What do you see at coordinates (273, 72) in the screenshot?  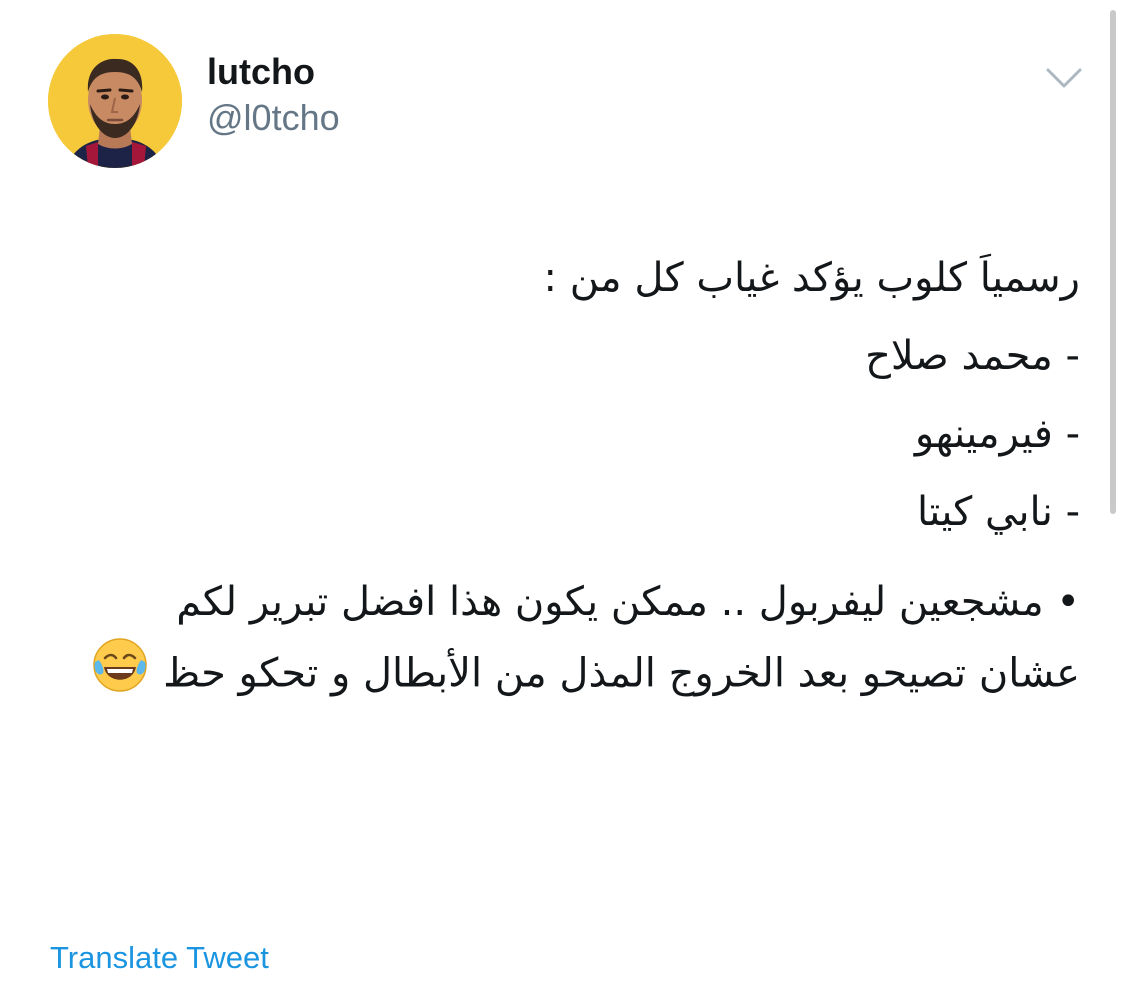 I see `display-name: lutcho` at bounding box center [273, 72].